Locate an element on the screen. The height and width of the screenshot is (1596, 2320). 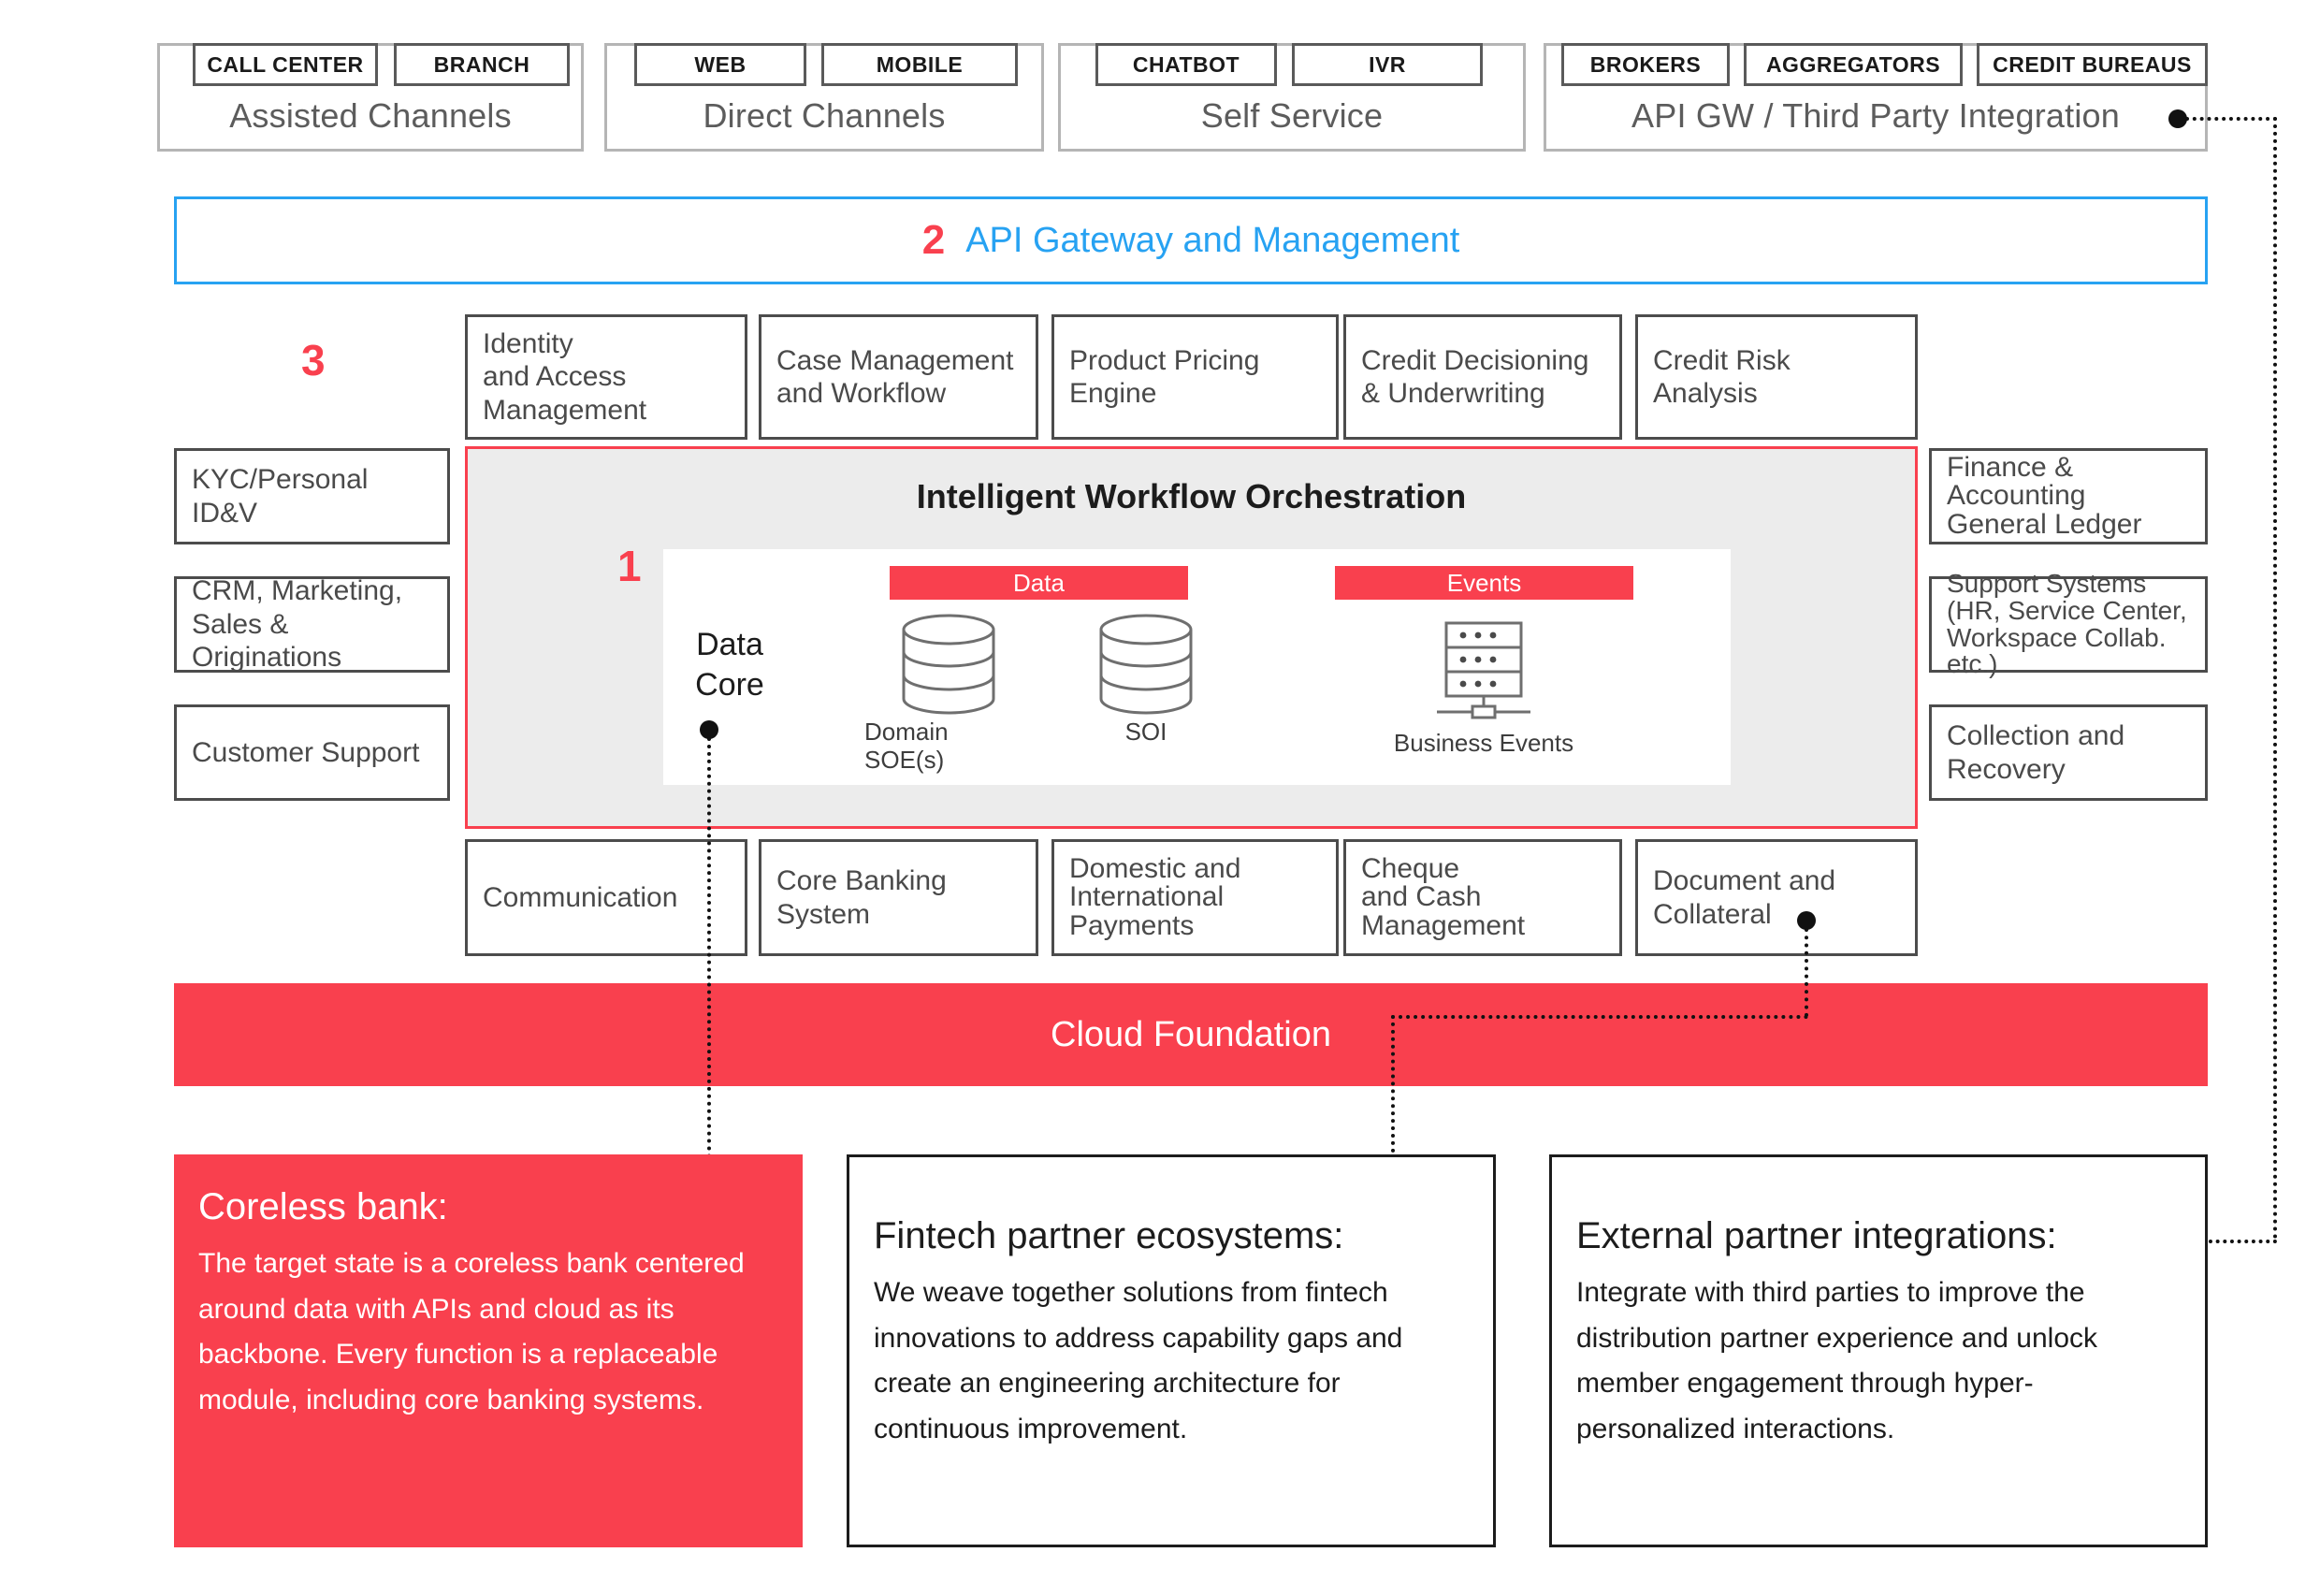
channel-group-label: Direct Channels is located at coordinates (824, 115).